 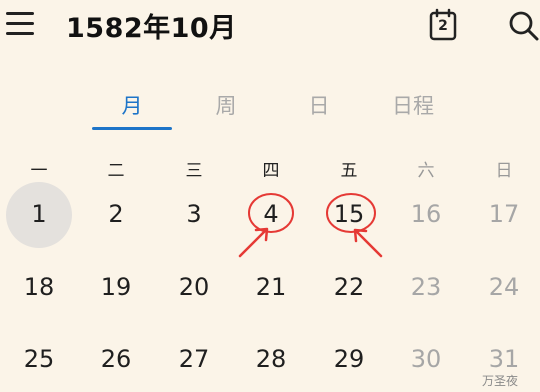 I want to click on day-number: 23, so click(x=426, y=287).